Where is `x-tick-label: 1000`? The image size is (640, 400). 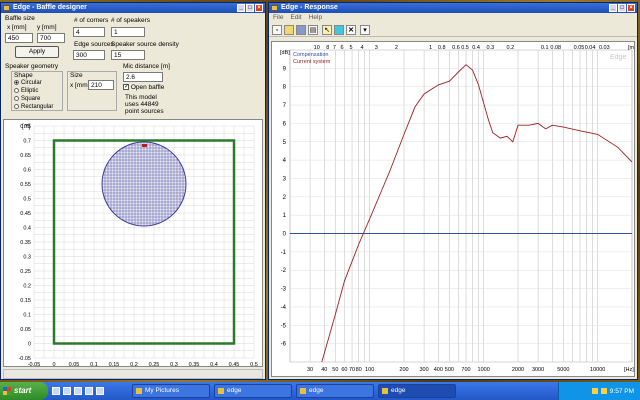 x-tick-label: 1000 is located at coordinates (484, 370).